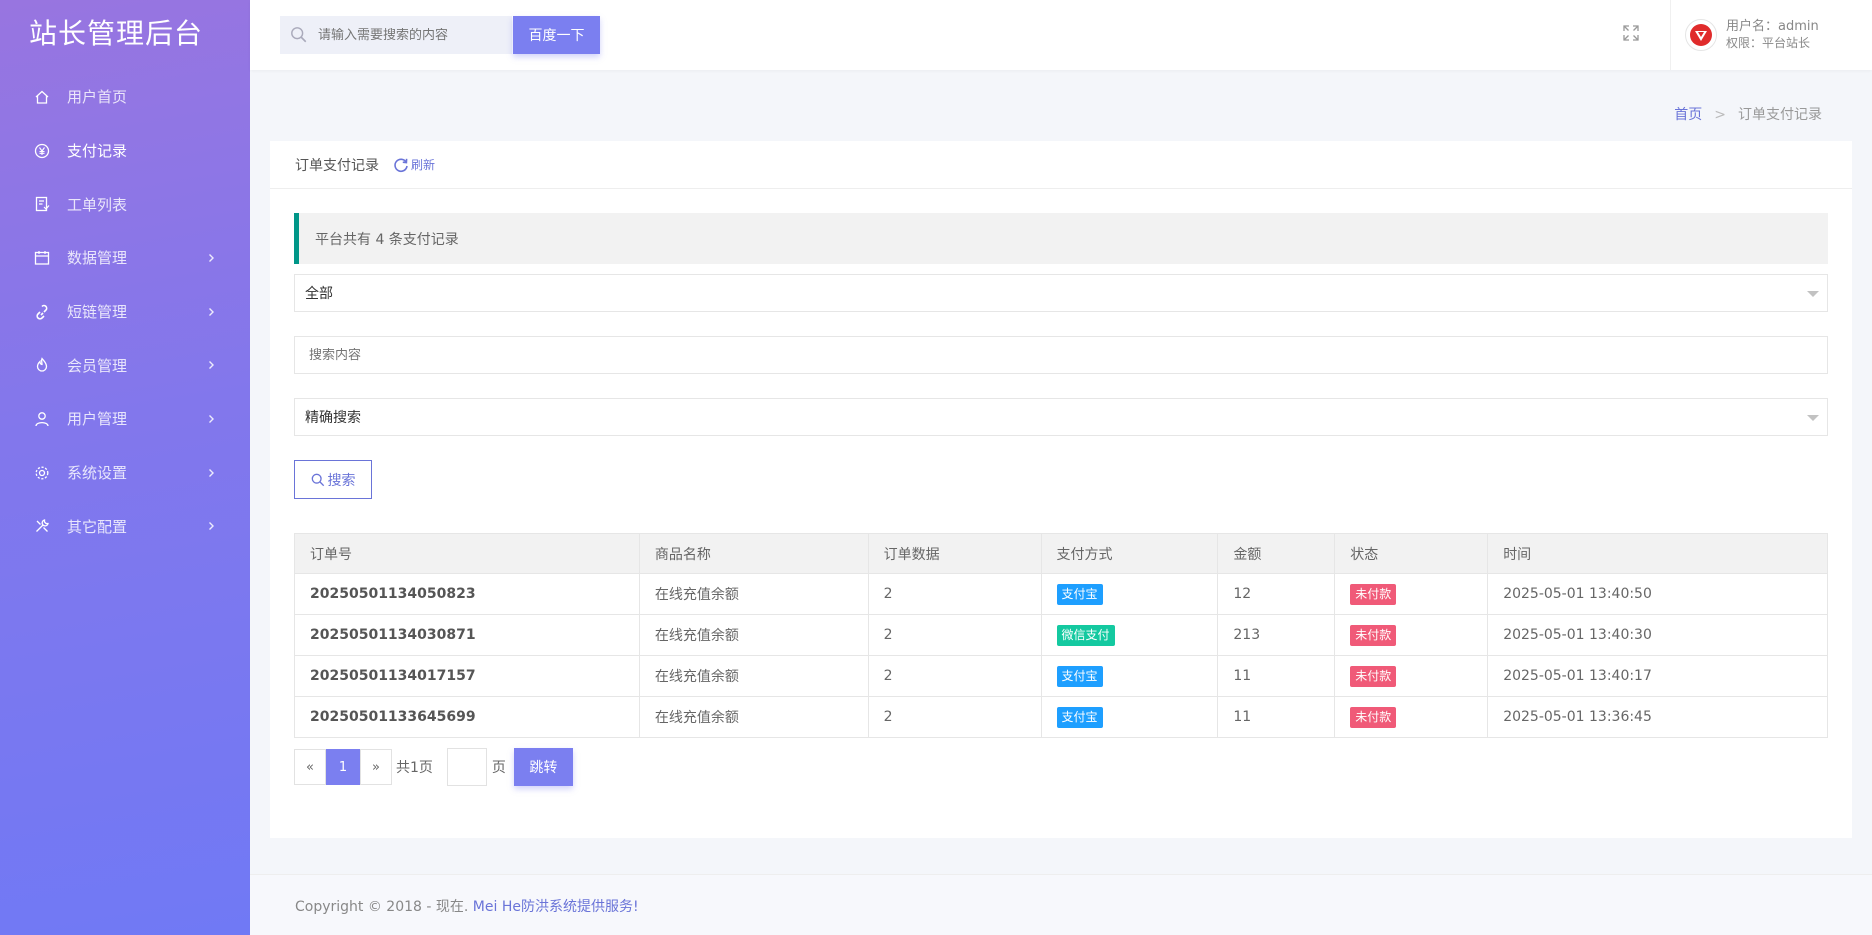  Describe the element at coordinates (1085, 635) in the screenshot. I see `pay-method-badge: 微信支付` at that location.